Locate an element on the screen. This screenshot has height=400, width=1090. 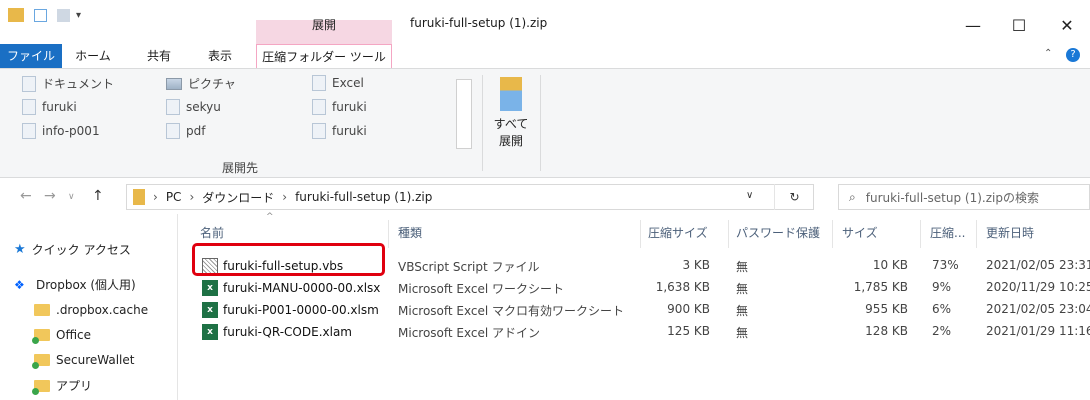
group-label-extract-to: 展開先 is located at coordinates (240, 168).